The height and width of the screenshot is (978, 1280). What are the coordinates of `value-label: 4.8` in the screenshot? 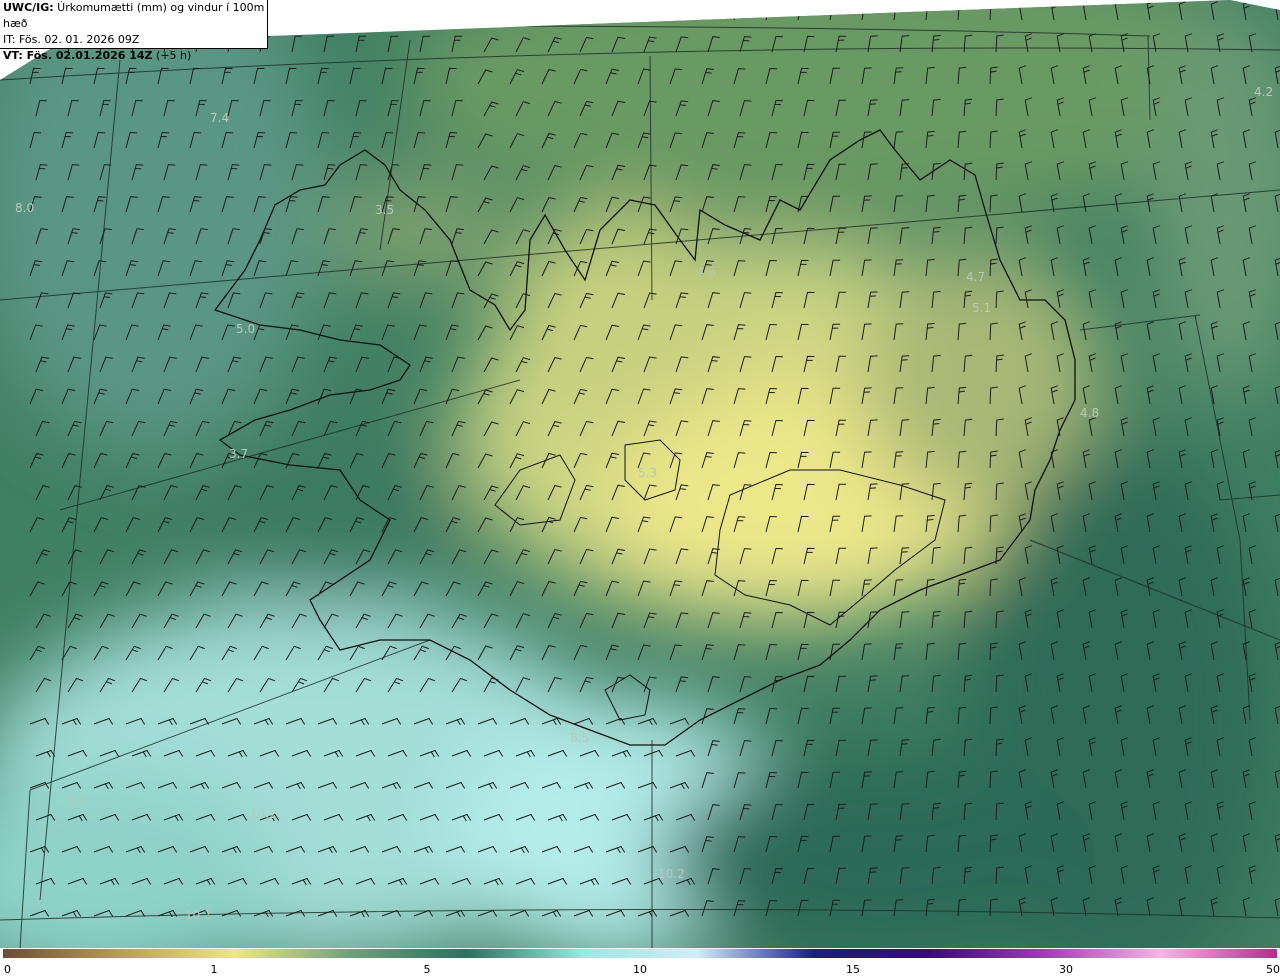 It's located at (1089, 413).